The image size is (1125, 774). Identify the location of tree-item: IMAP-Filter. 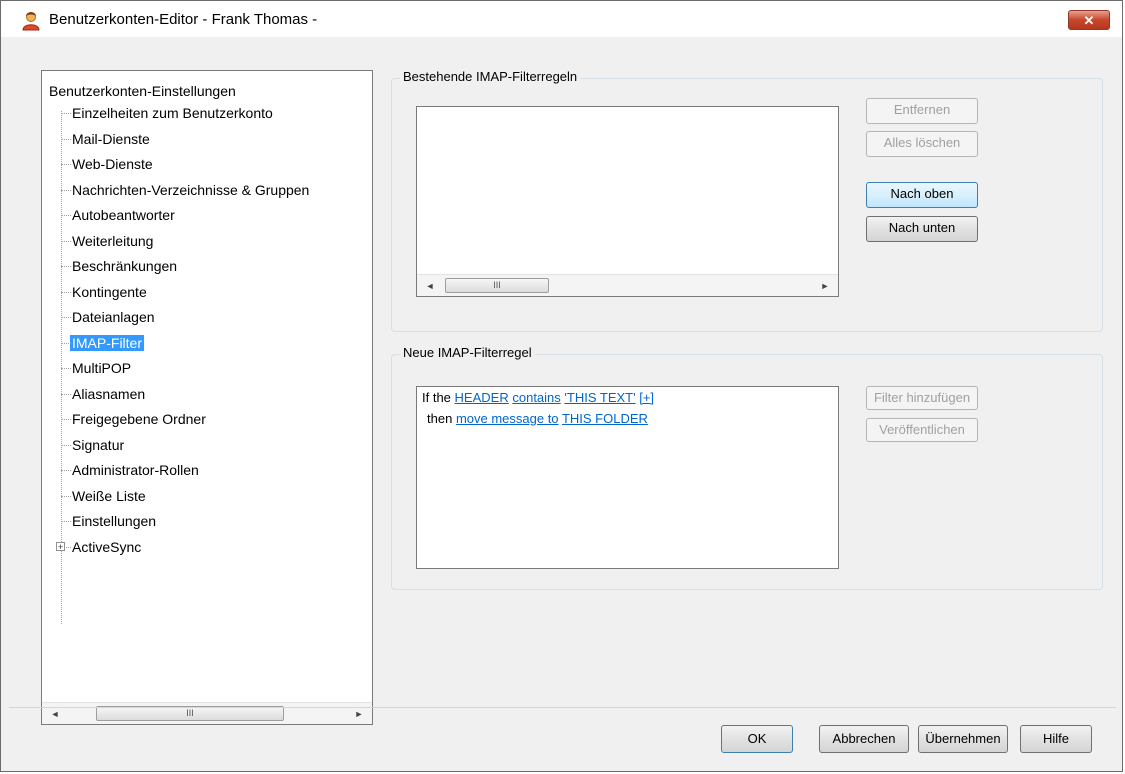
(107, 343).